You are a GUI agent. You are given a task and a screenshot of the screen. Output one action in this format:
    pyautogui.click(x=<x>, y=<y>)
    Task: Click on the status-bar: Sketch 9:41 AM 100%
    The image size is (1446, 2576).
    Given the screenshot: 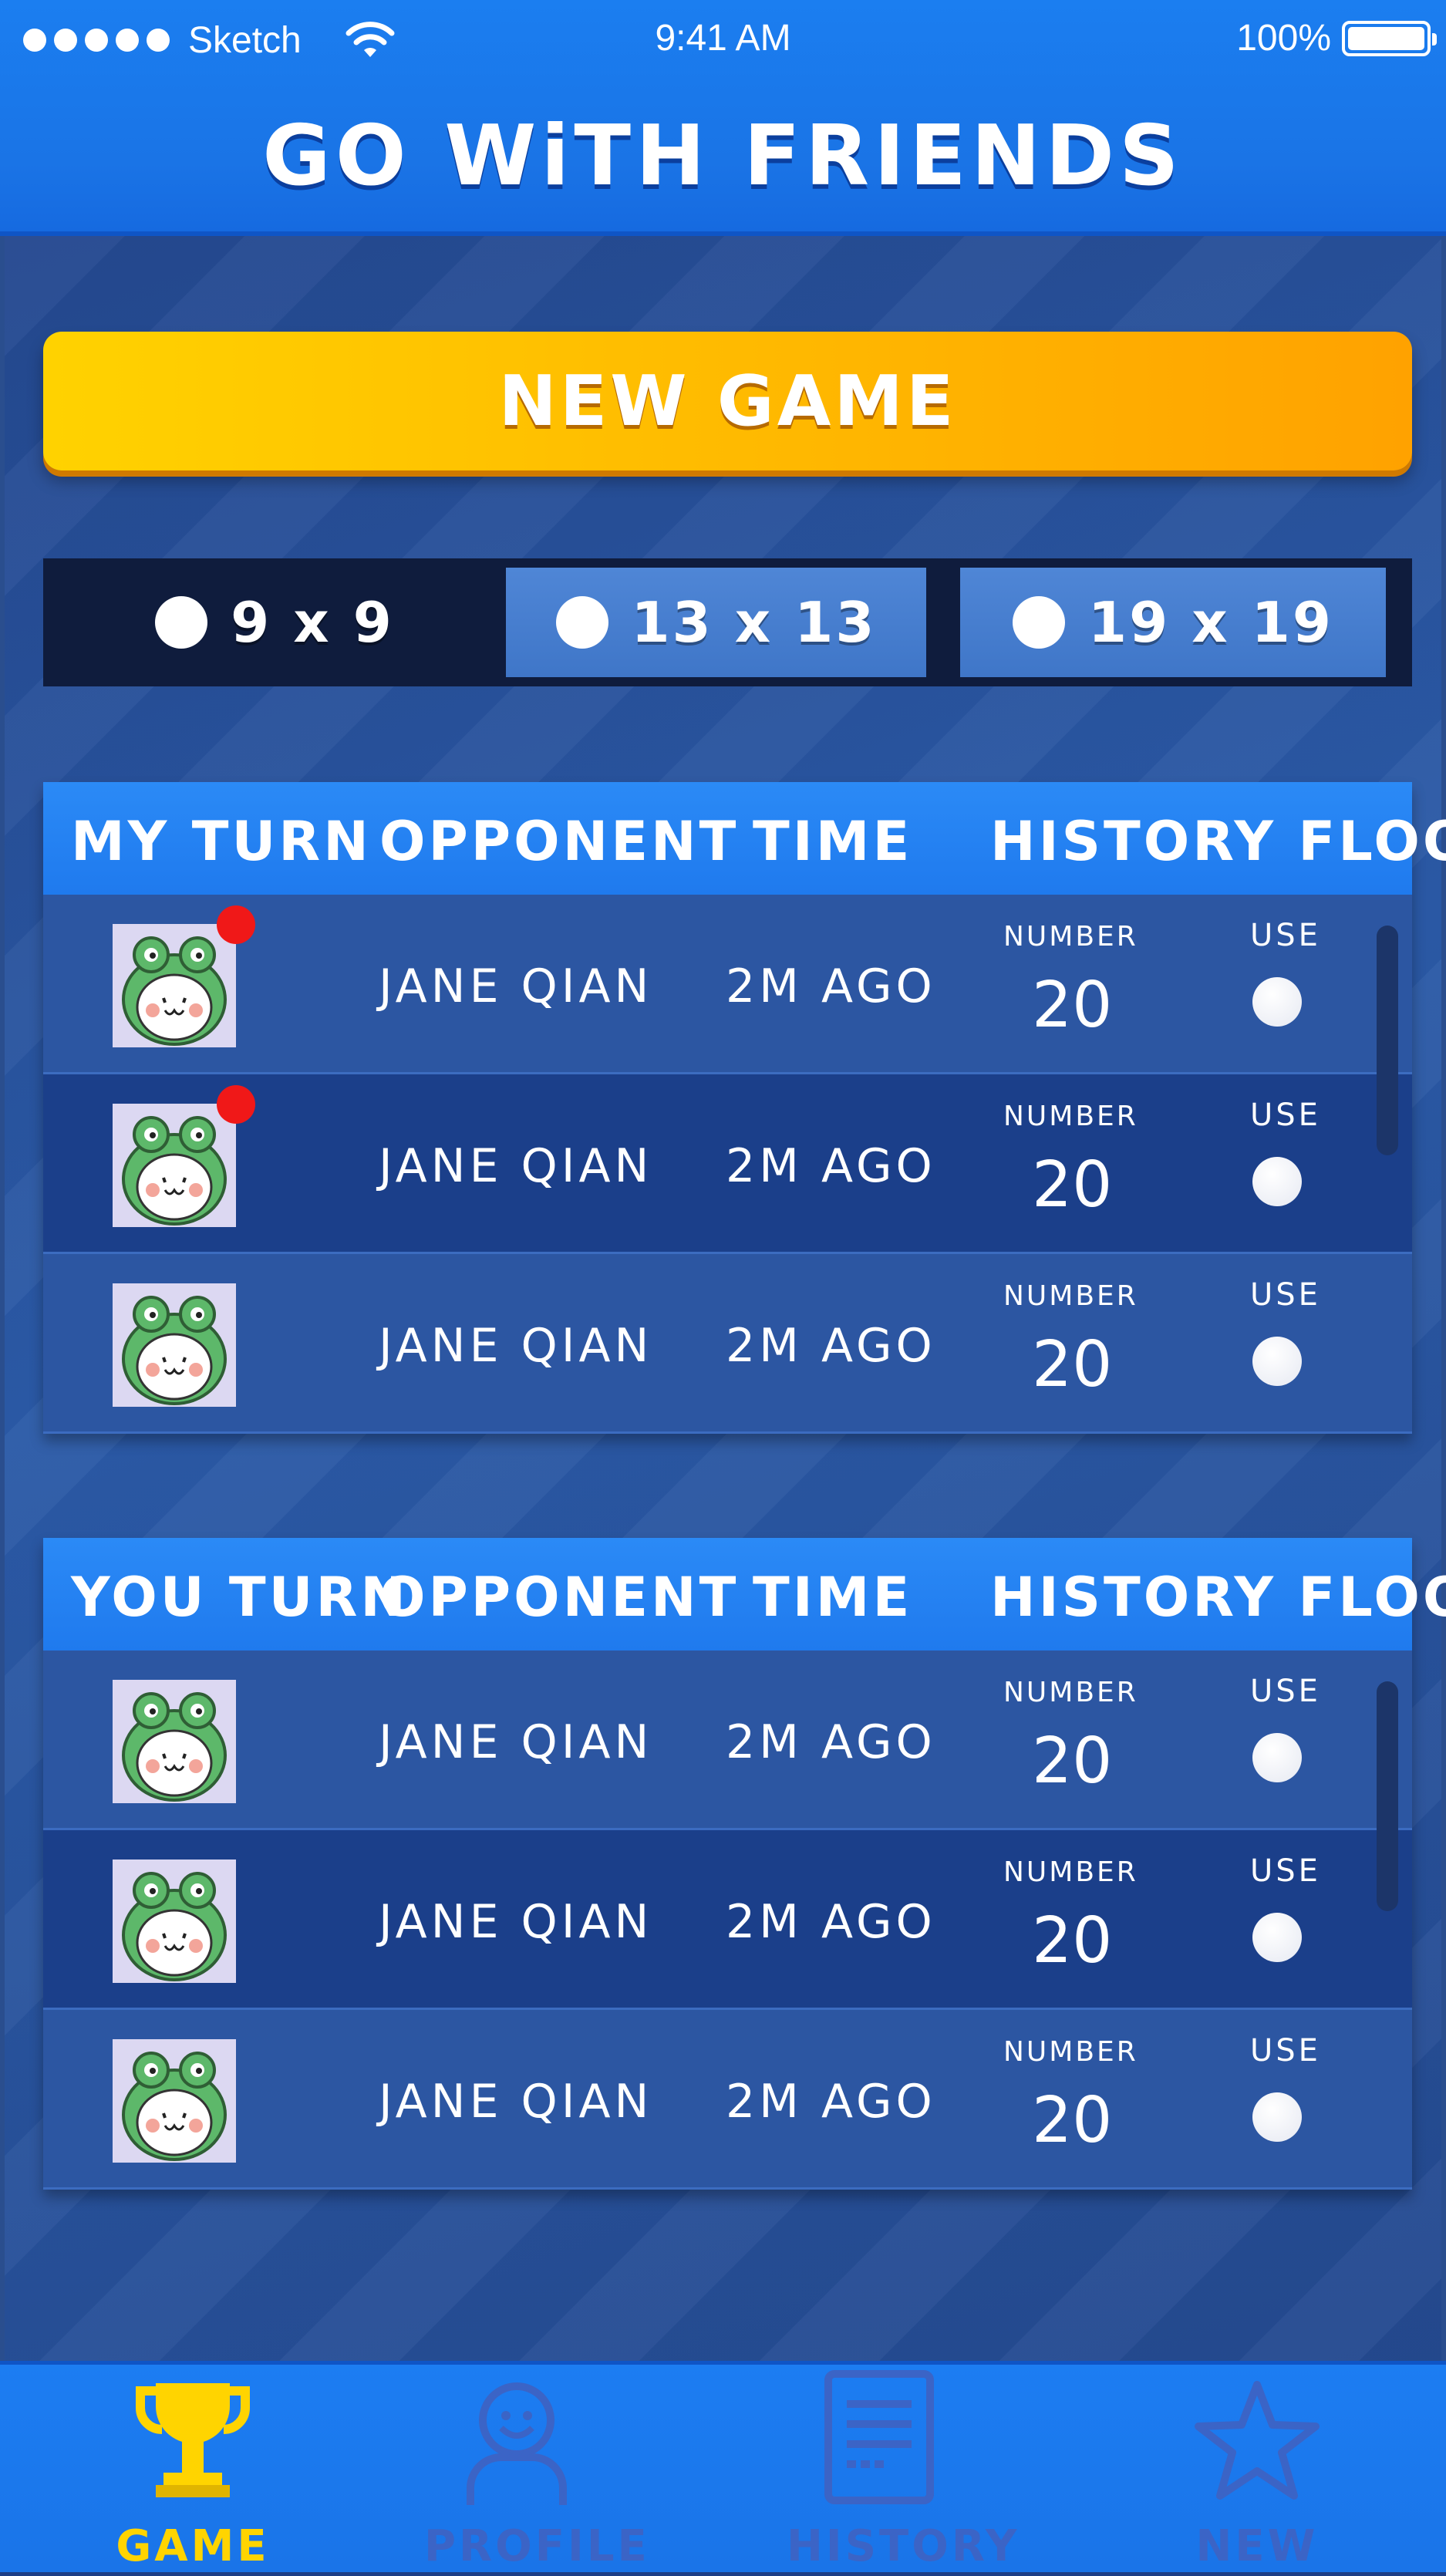 What is the action you would take?
    pyautogui.click(x=723, y=38)
    